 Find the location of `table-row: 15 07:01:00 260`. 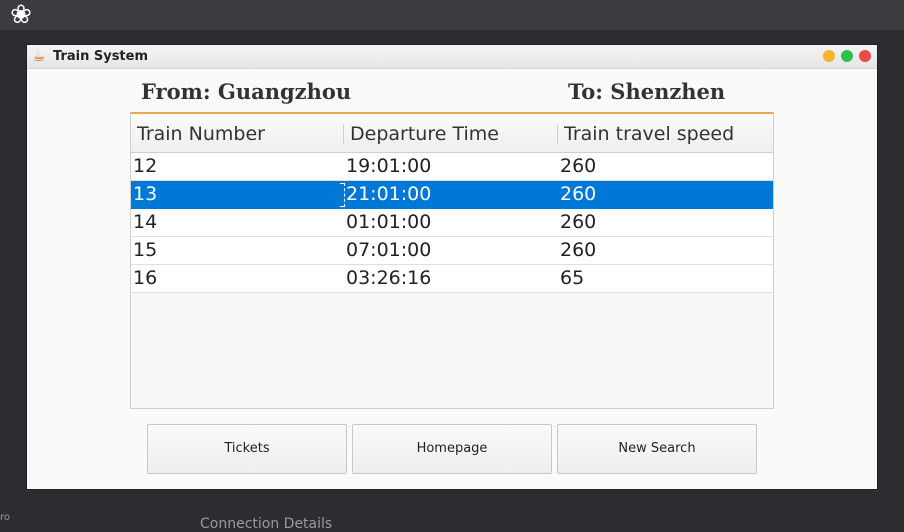

table-row: 15 07:01:00 260 is located at coordinates (452, 251).